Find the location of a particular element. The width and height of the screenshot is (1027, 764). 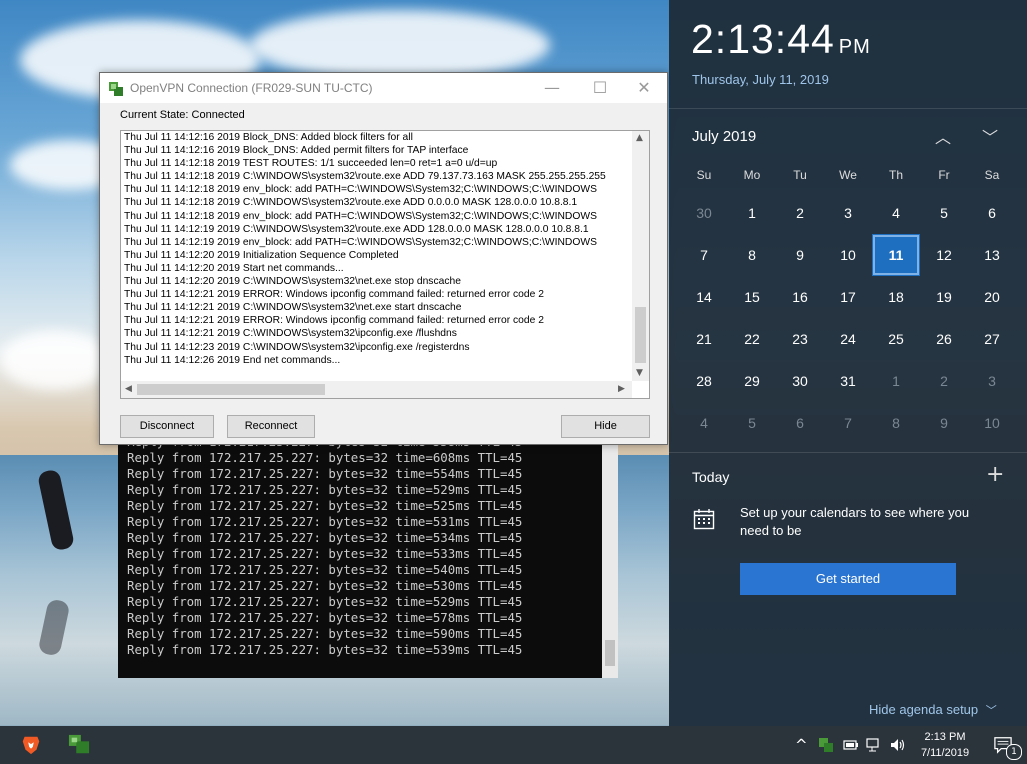

battery-icon is located at coordinates (851, 745).